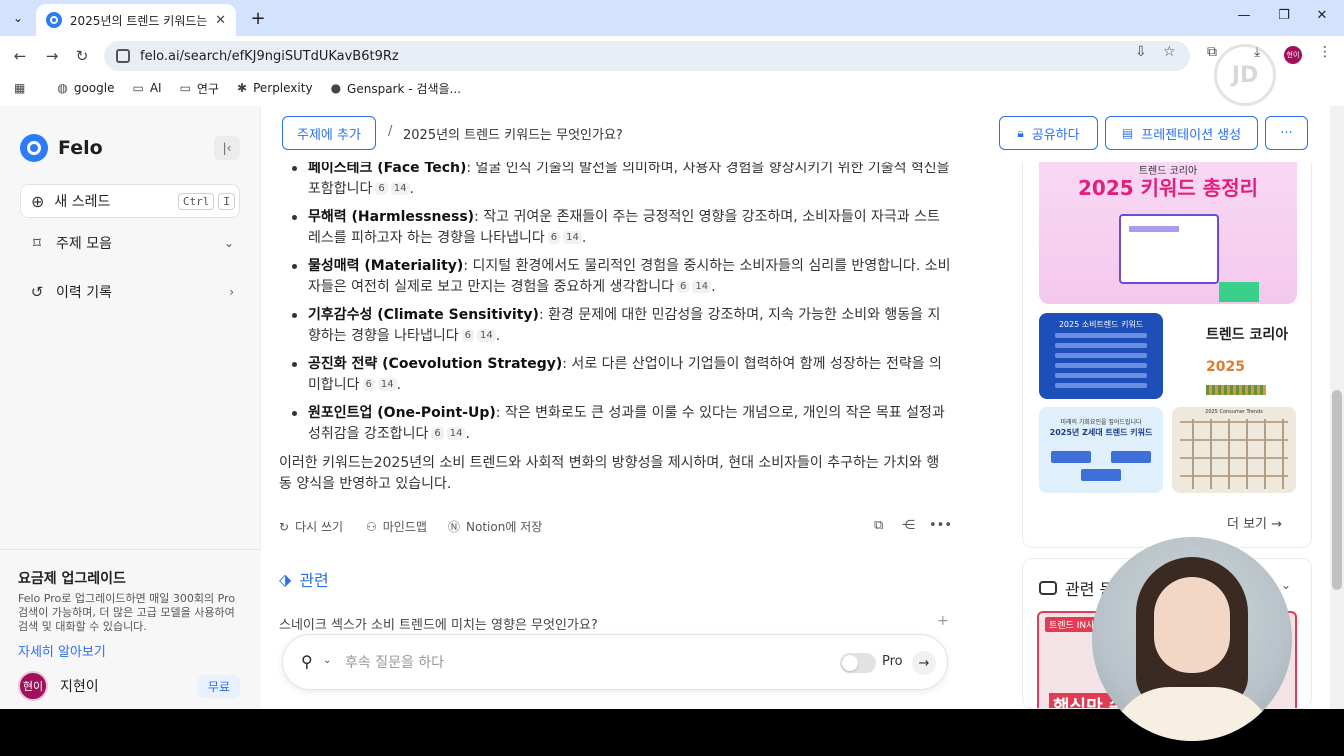 The width and height of the screenshot is (1344, 756). Describe the element at coordinates (311, 526) in the screenshot. I see `rewrite-button: ↻ 다시 쓰기` at that location.